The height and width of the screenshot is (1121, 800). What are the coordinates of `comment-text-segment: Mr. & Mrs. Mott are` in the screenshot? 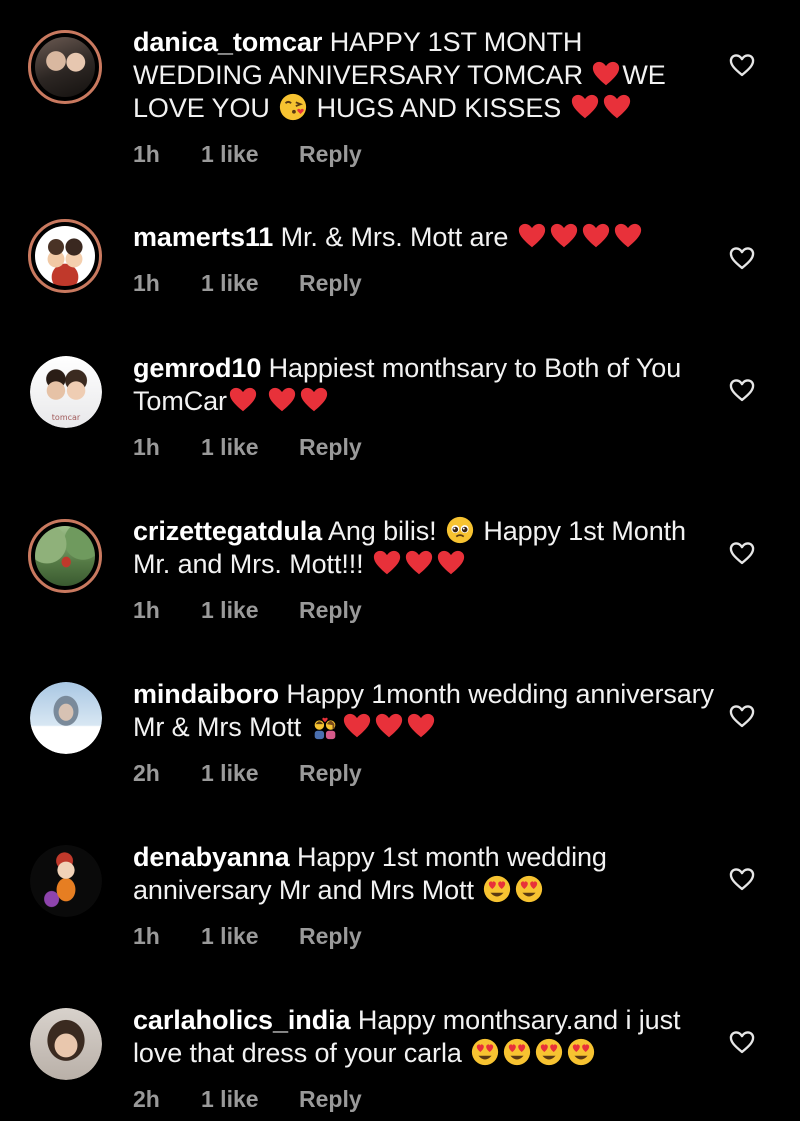 It's located at (398, 237).